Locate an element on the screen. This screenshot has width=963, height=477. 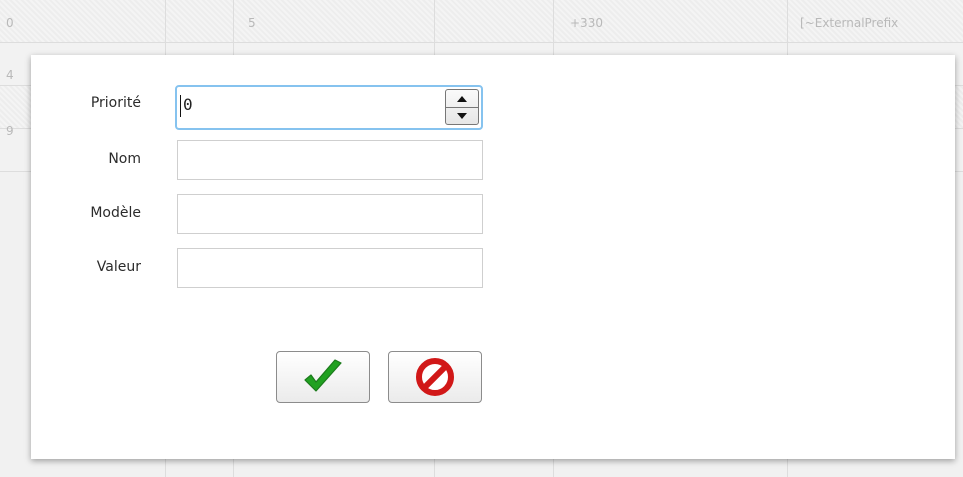
arrow-down-icon is located at coordinates (462, 115).